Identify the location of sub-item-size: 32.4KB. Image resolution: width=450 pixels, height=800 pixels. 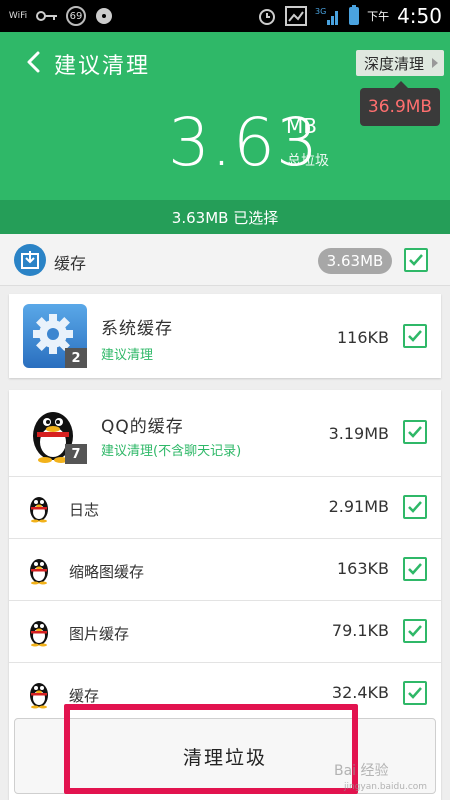
(360, 692).